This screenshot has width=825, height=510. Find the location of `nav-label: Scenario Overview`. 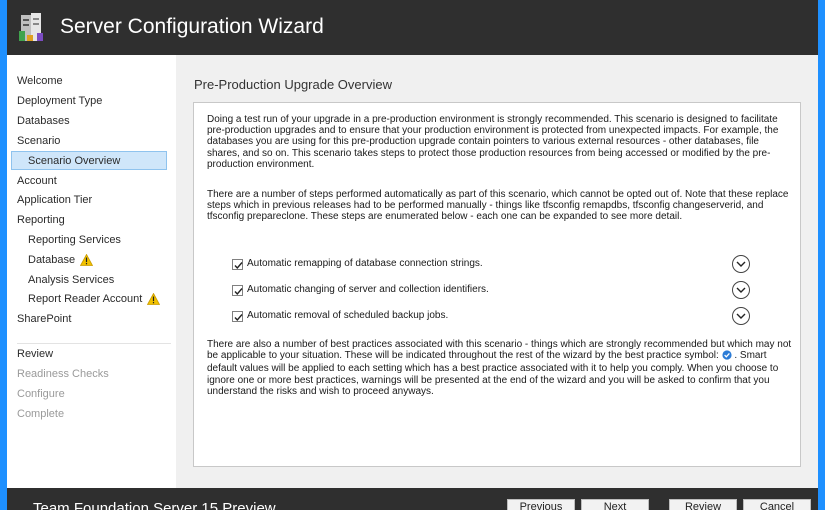

nav-label: Scenario Overview is located at coordinates (74, 161).